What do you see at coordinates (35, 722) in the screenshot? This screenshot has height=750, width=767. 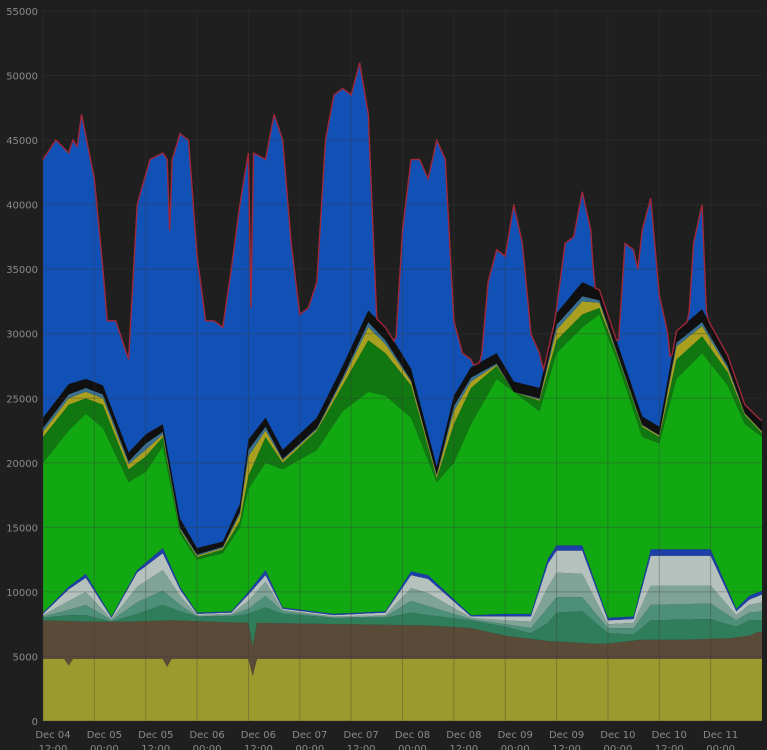 I see `y-tick-label: 0` at bounding box center [35, 722].